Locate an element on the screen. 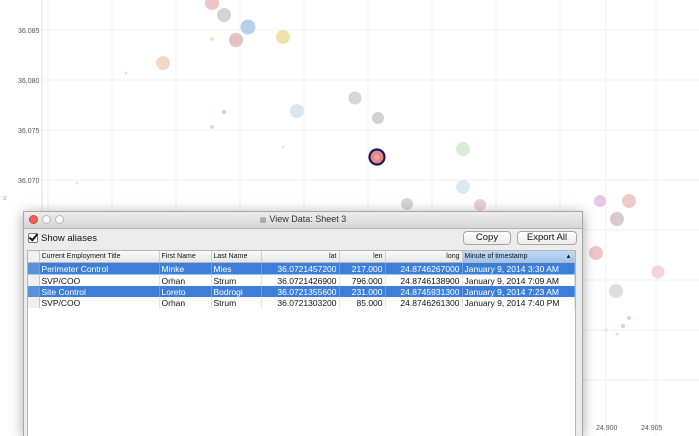 The width and height of the screenshot is (699, 436). highlighted-point is located at coordinates (377, 157).